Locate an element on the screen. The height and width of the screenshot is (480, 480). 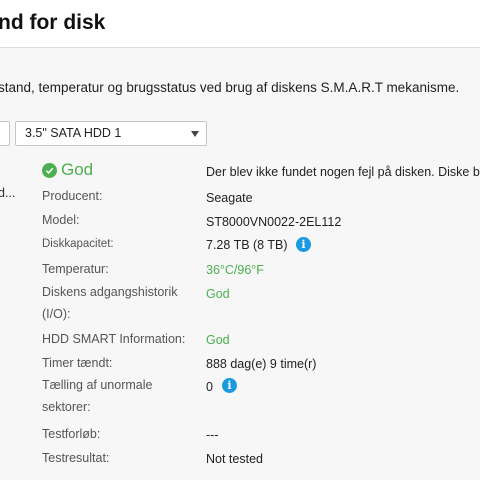
abnormal-sectors-info-icon: i is located at coordinates (229, 385).